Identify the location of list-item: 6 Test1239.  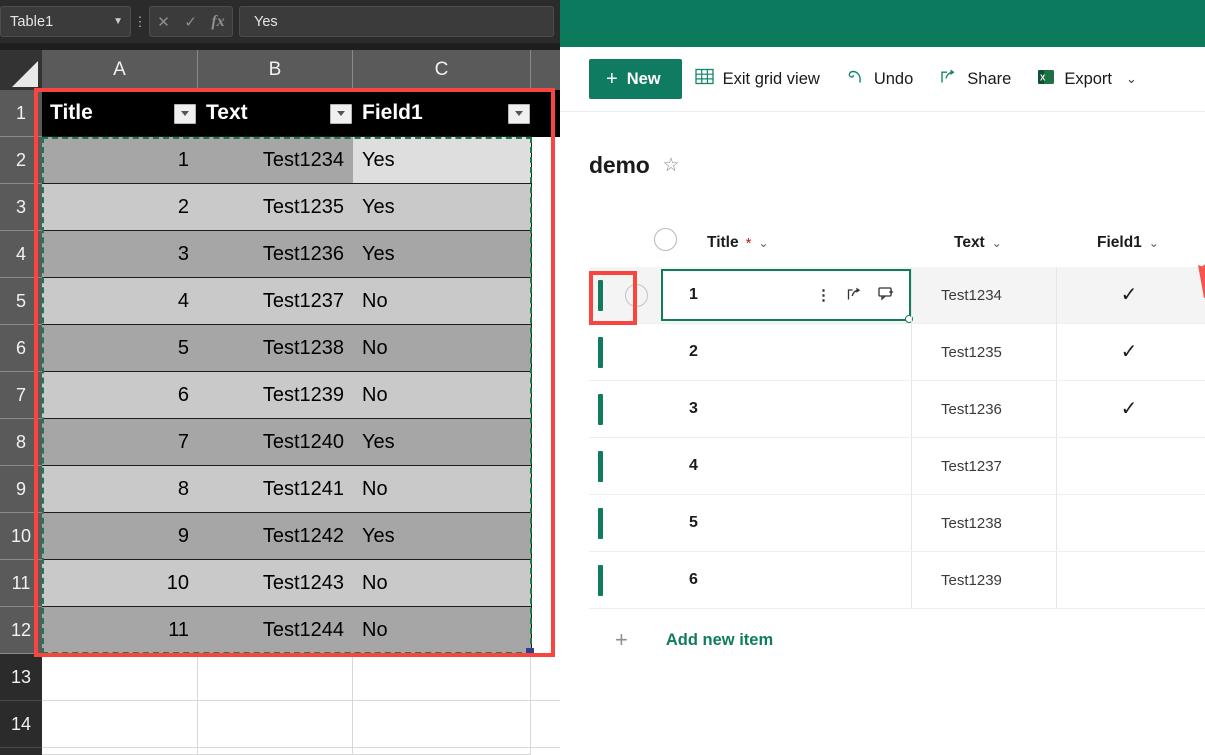
(897, 580).